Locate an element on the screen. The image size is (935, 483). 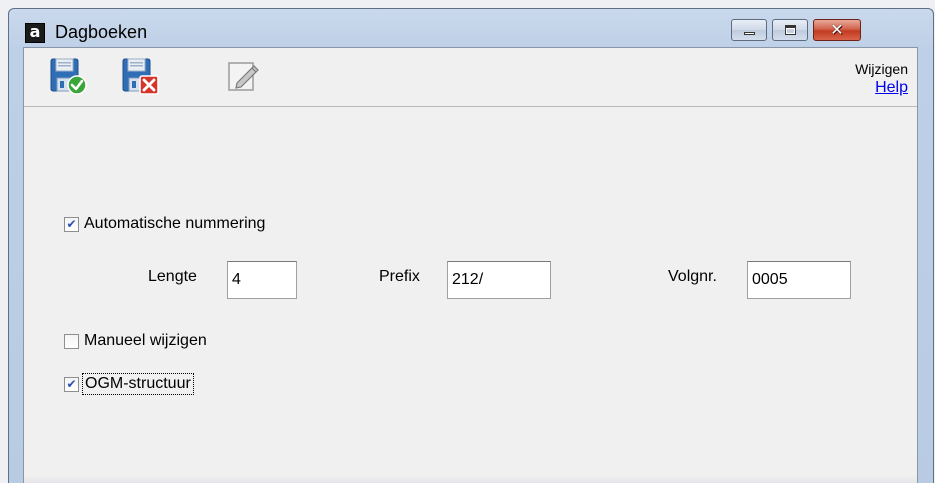
save-button is located at coordinates (68, 76).